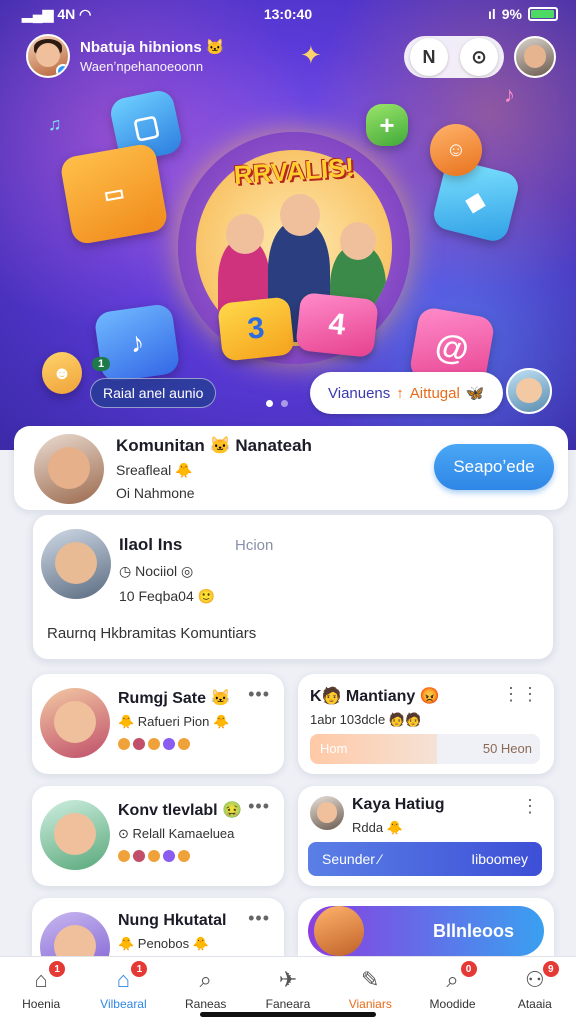 The width and height of the screenshot is (576, 1024). I want to click on music-card-icon: ♪, so click(137, 343).